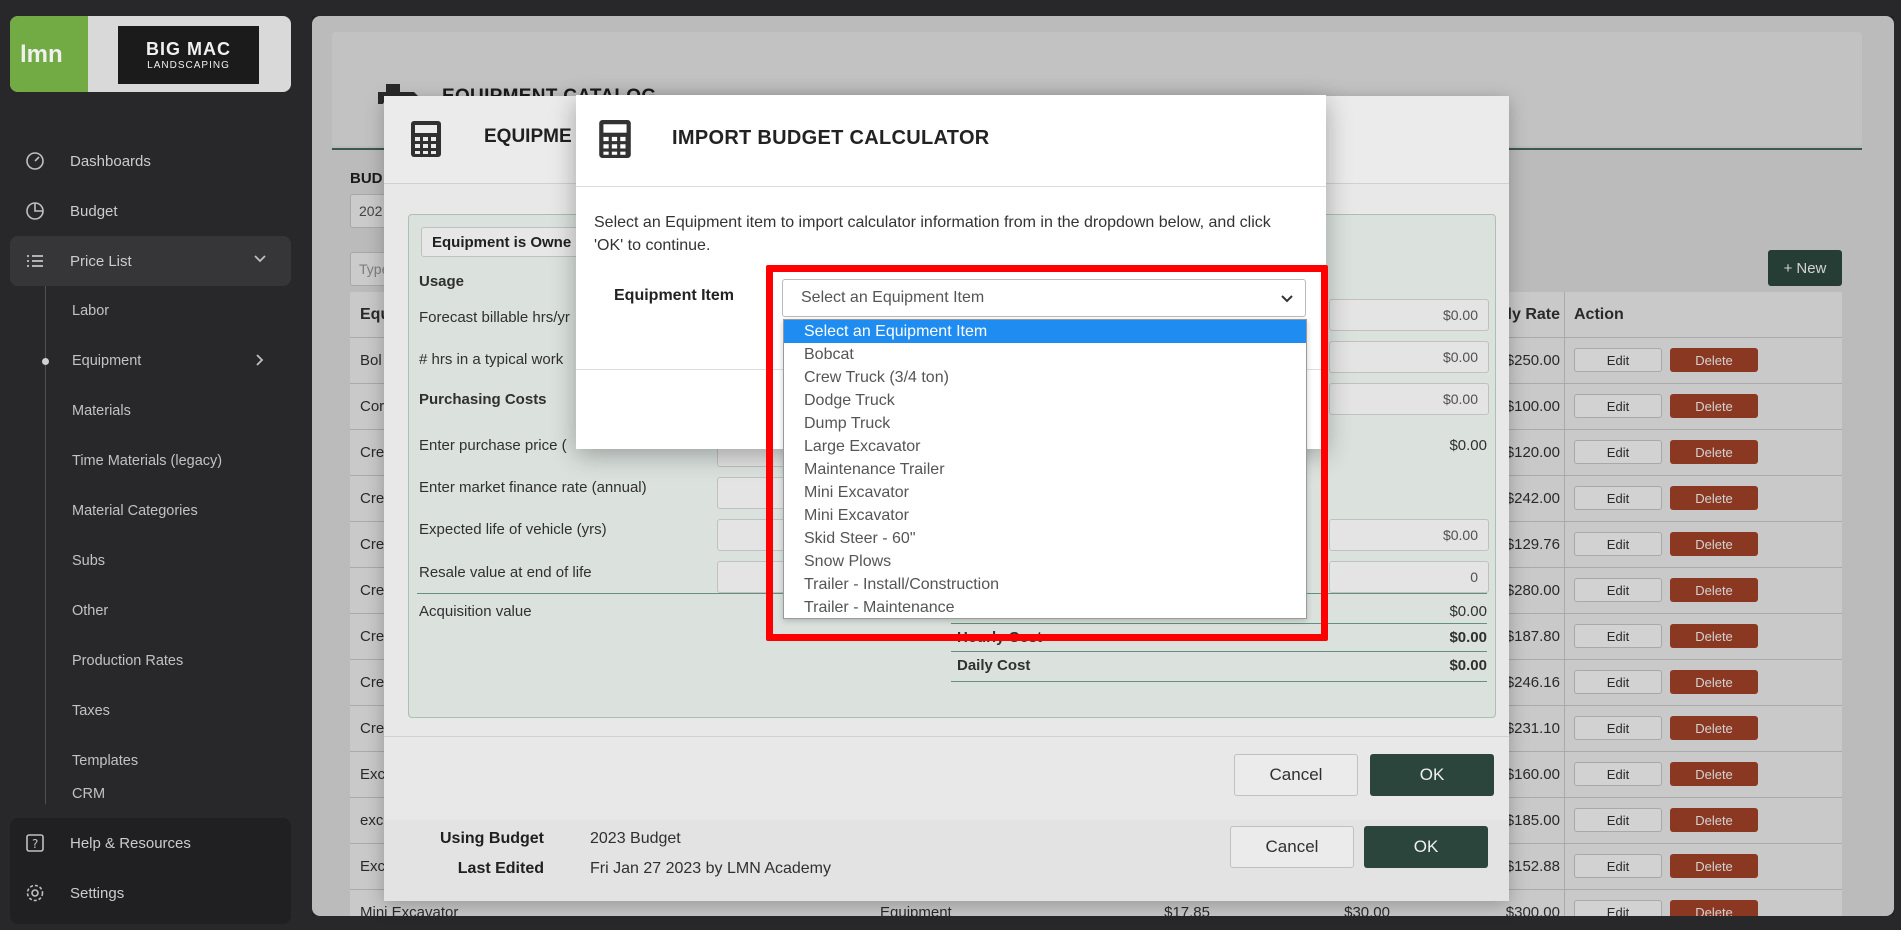 The width and height of the screenshot is (1901, 930). What do you see at coordinates (831, 138) in the screenshot?
I see `import-dialog-title: IMPORT BUDGET CALCULATOR` at bounding box center [831, 138].